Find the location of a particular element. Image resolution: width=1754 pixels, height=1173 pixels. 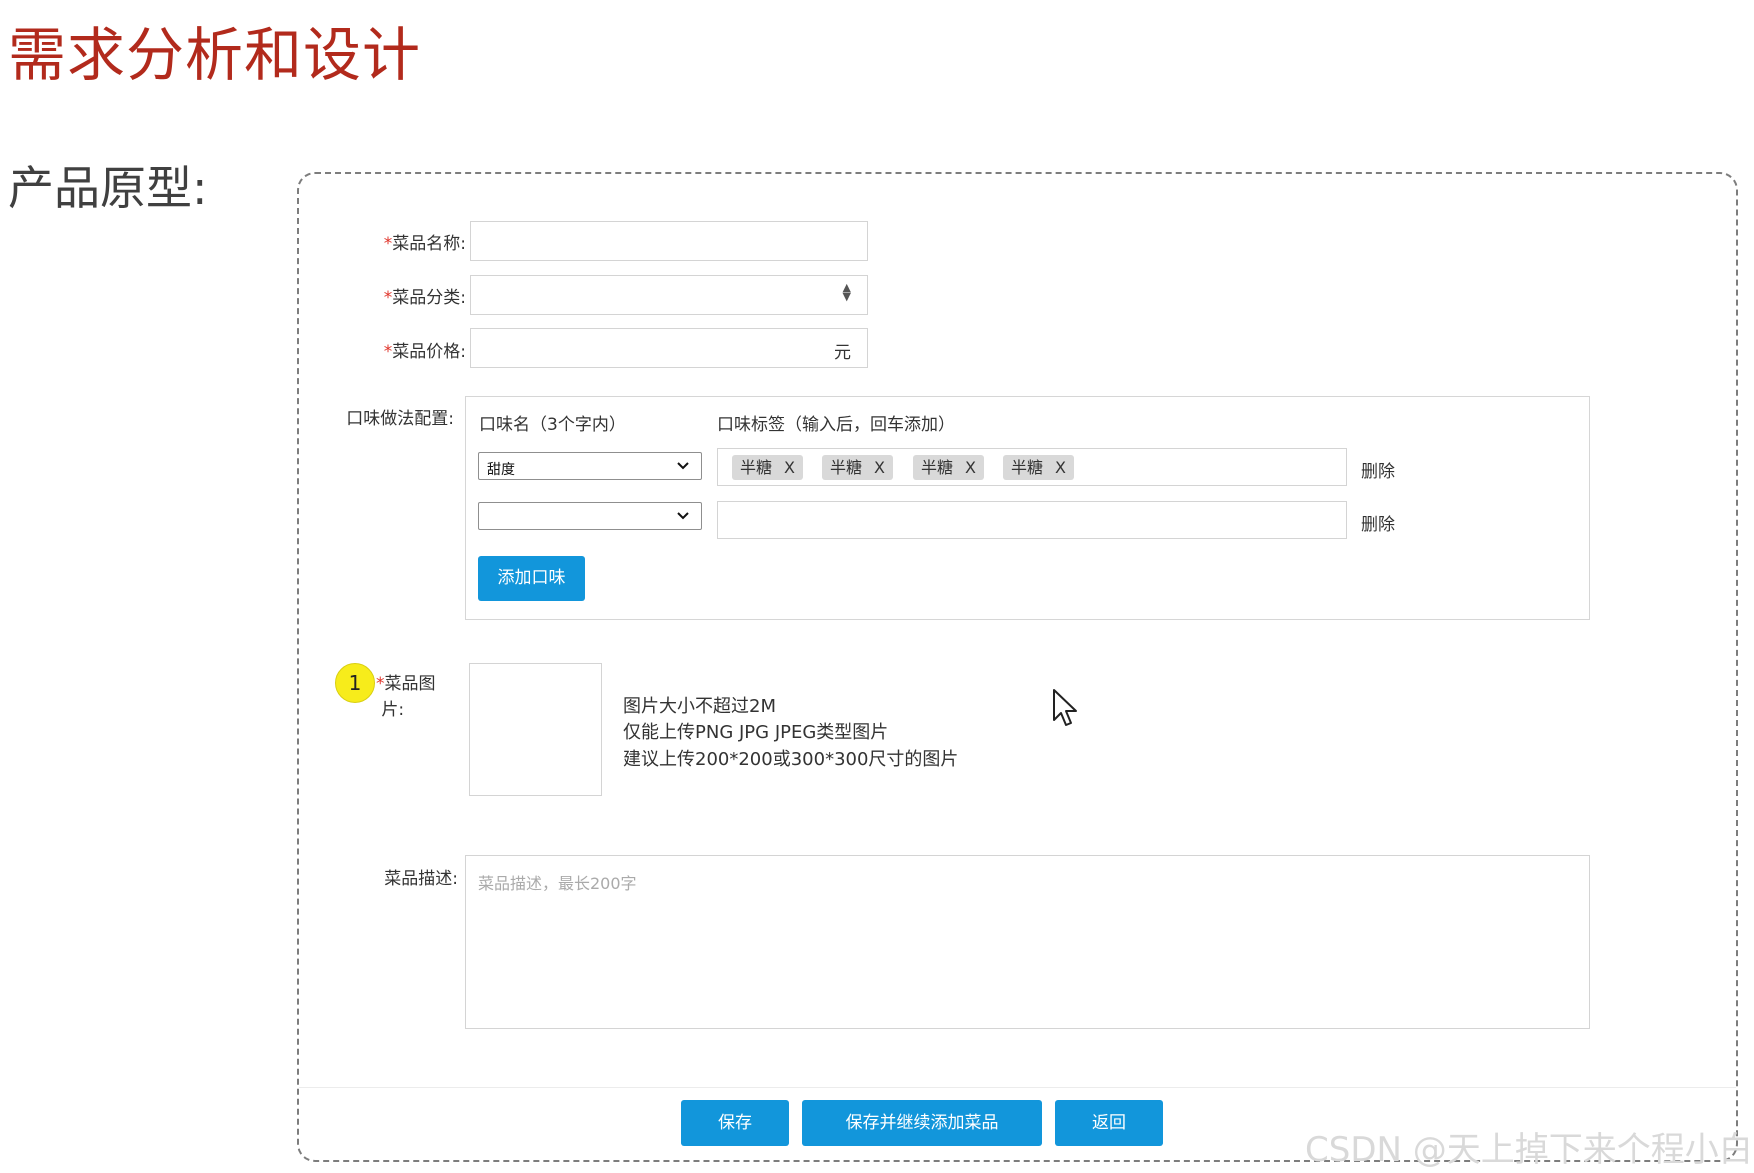

description-placeholder: 菜品描述，最长200字 is located at coordinates (557, 883).